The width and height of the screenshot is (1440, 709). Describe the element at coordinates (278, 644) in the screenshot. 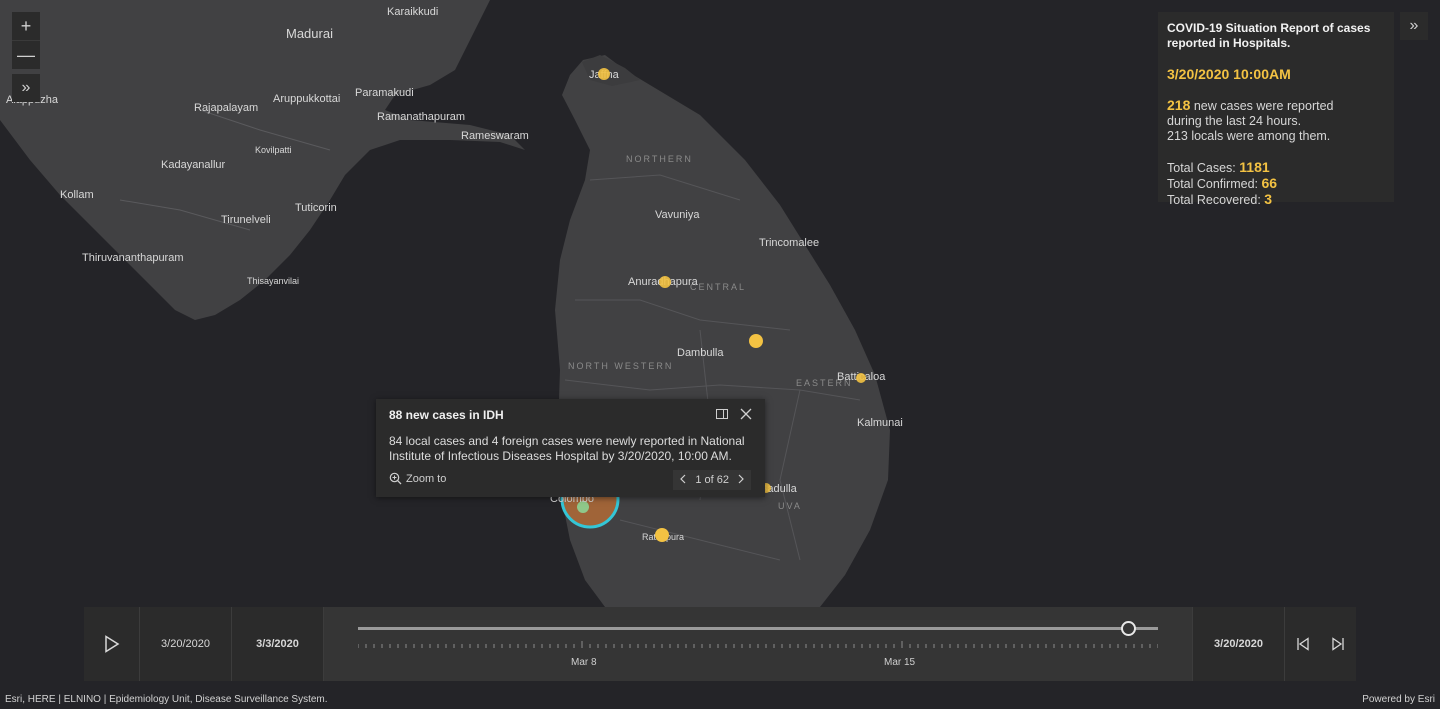

I see `start-date: 3/3/2020` at that location.